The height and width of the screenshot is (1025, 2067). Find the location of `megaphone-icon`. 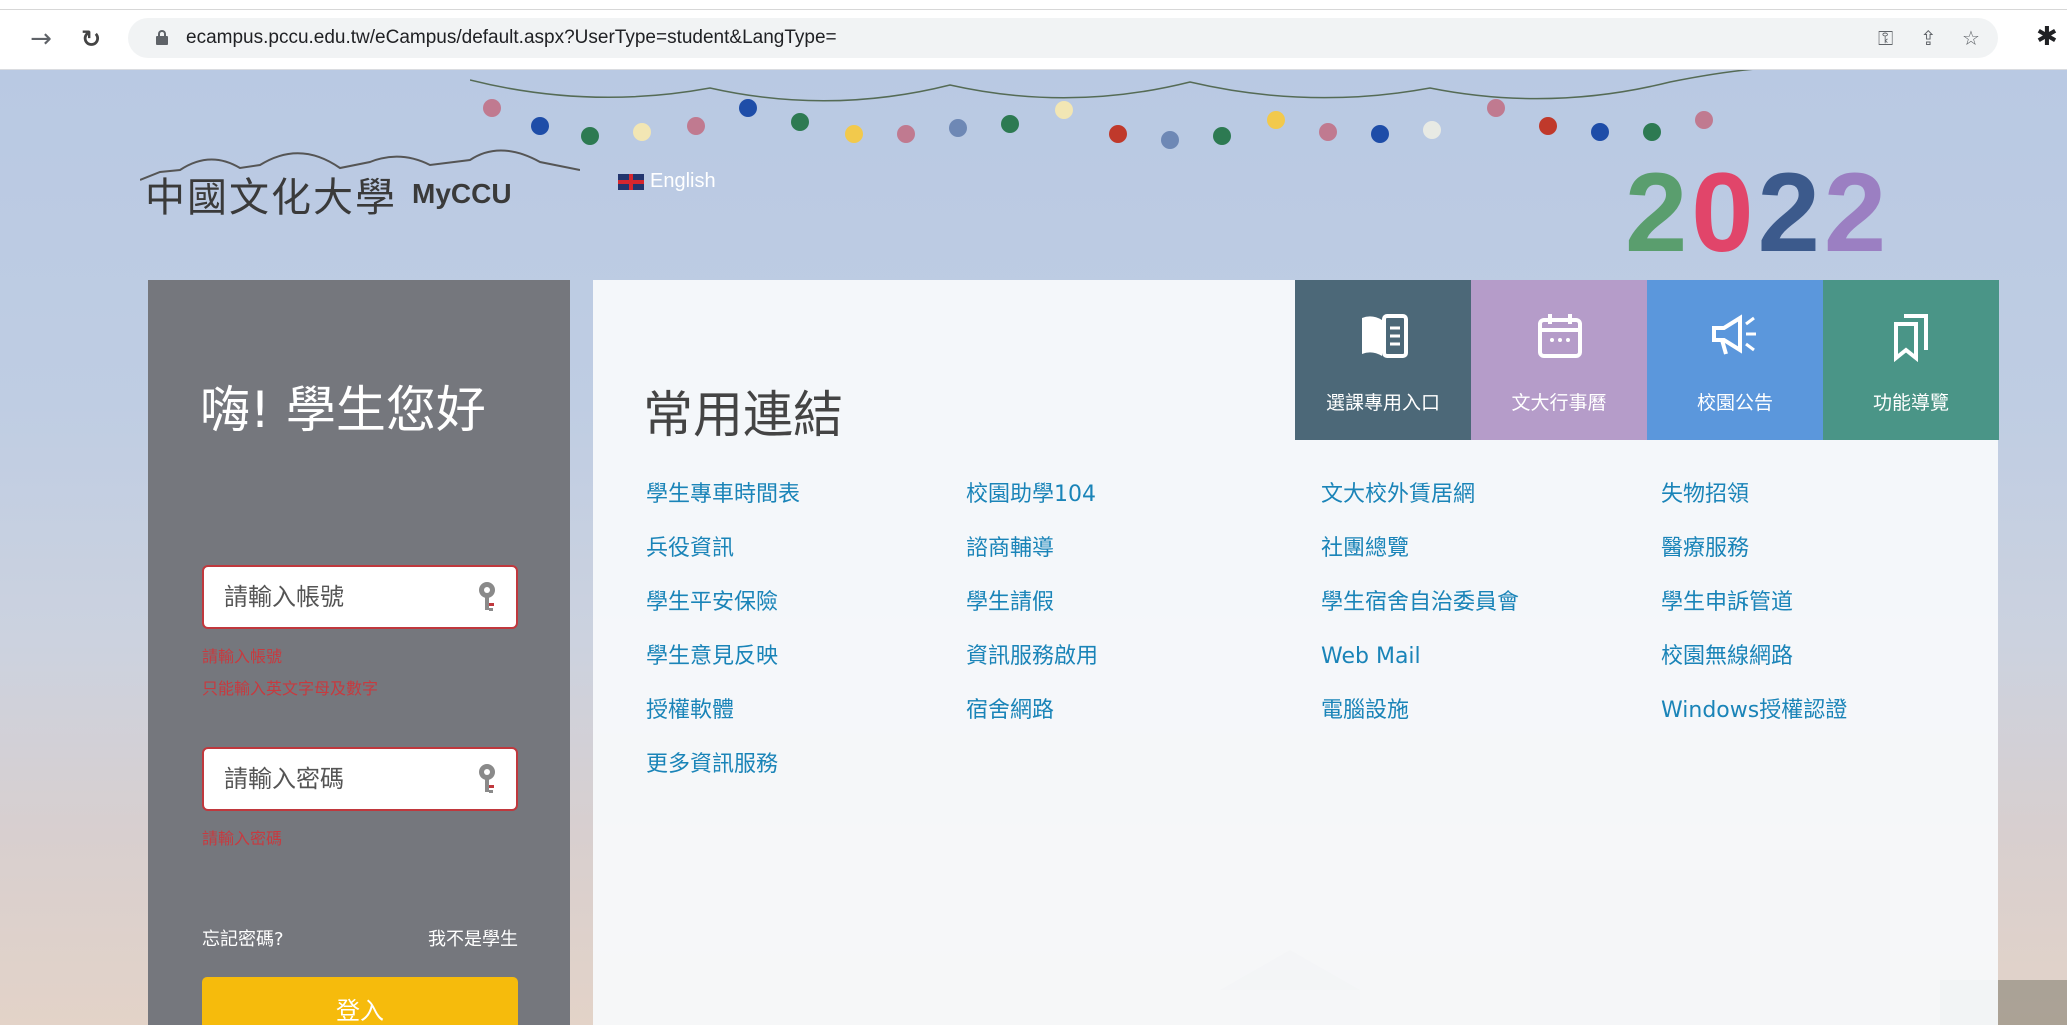

megaphone-icon is located at coordinates (1734, 334).